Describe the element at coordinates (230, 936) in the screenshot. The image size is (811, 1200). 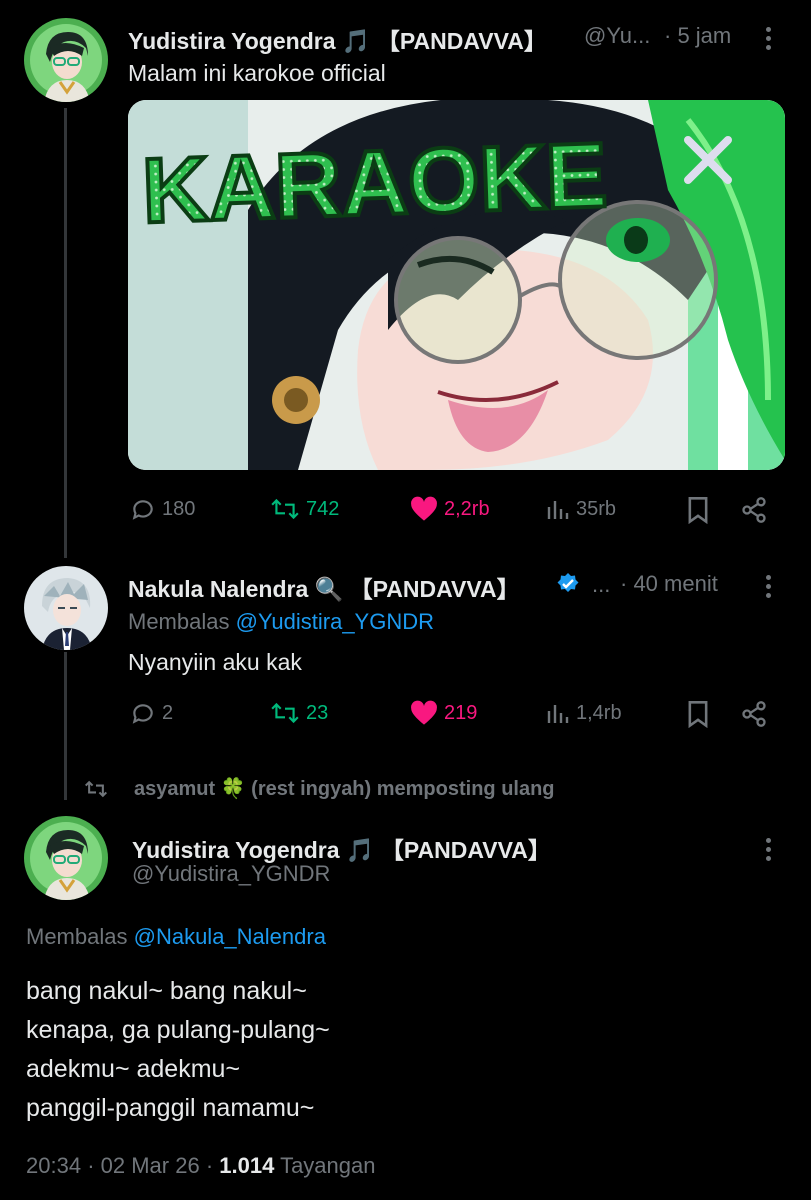
I see `replying-handle: @Nakula_Nalendra` at that location.